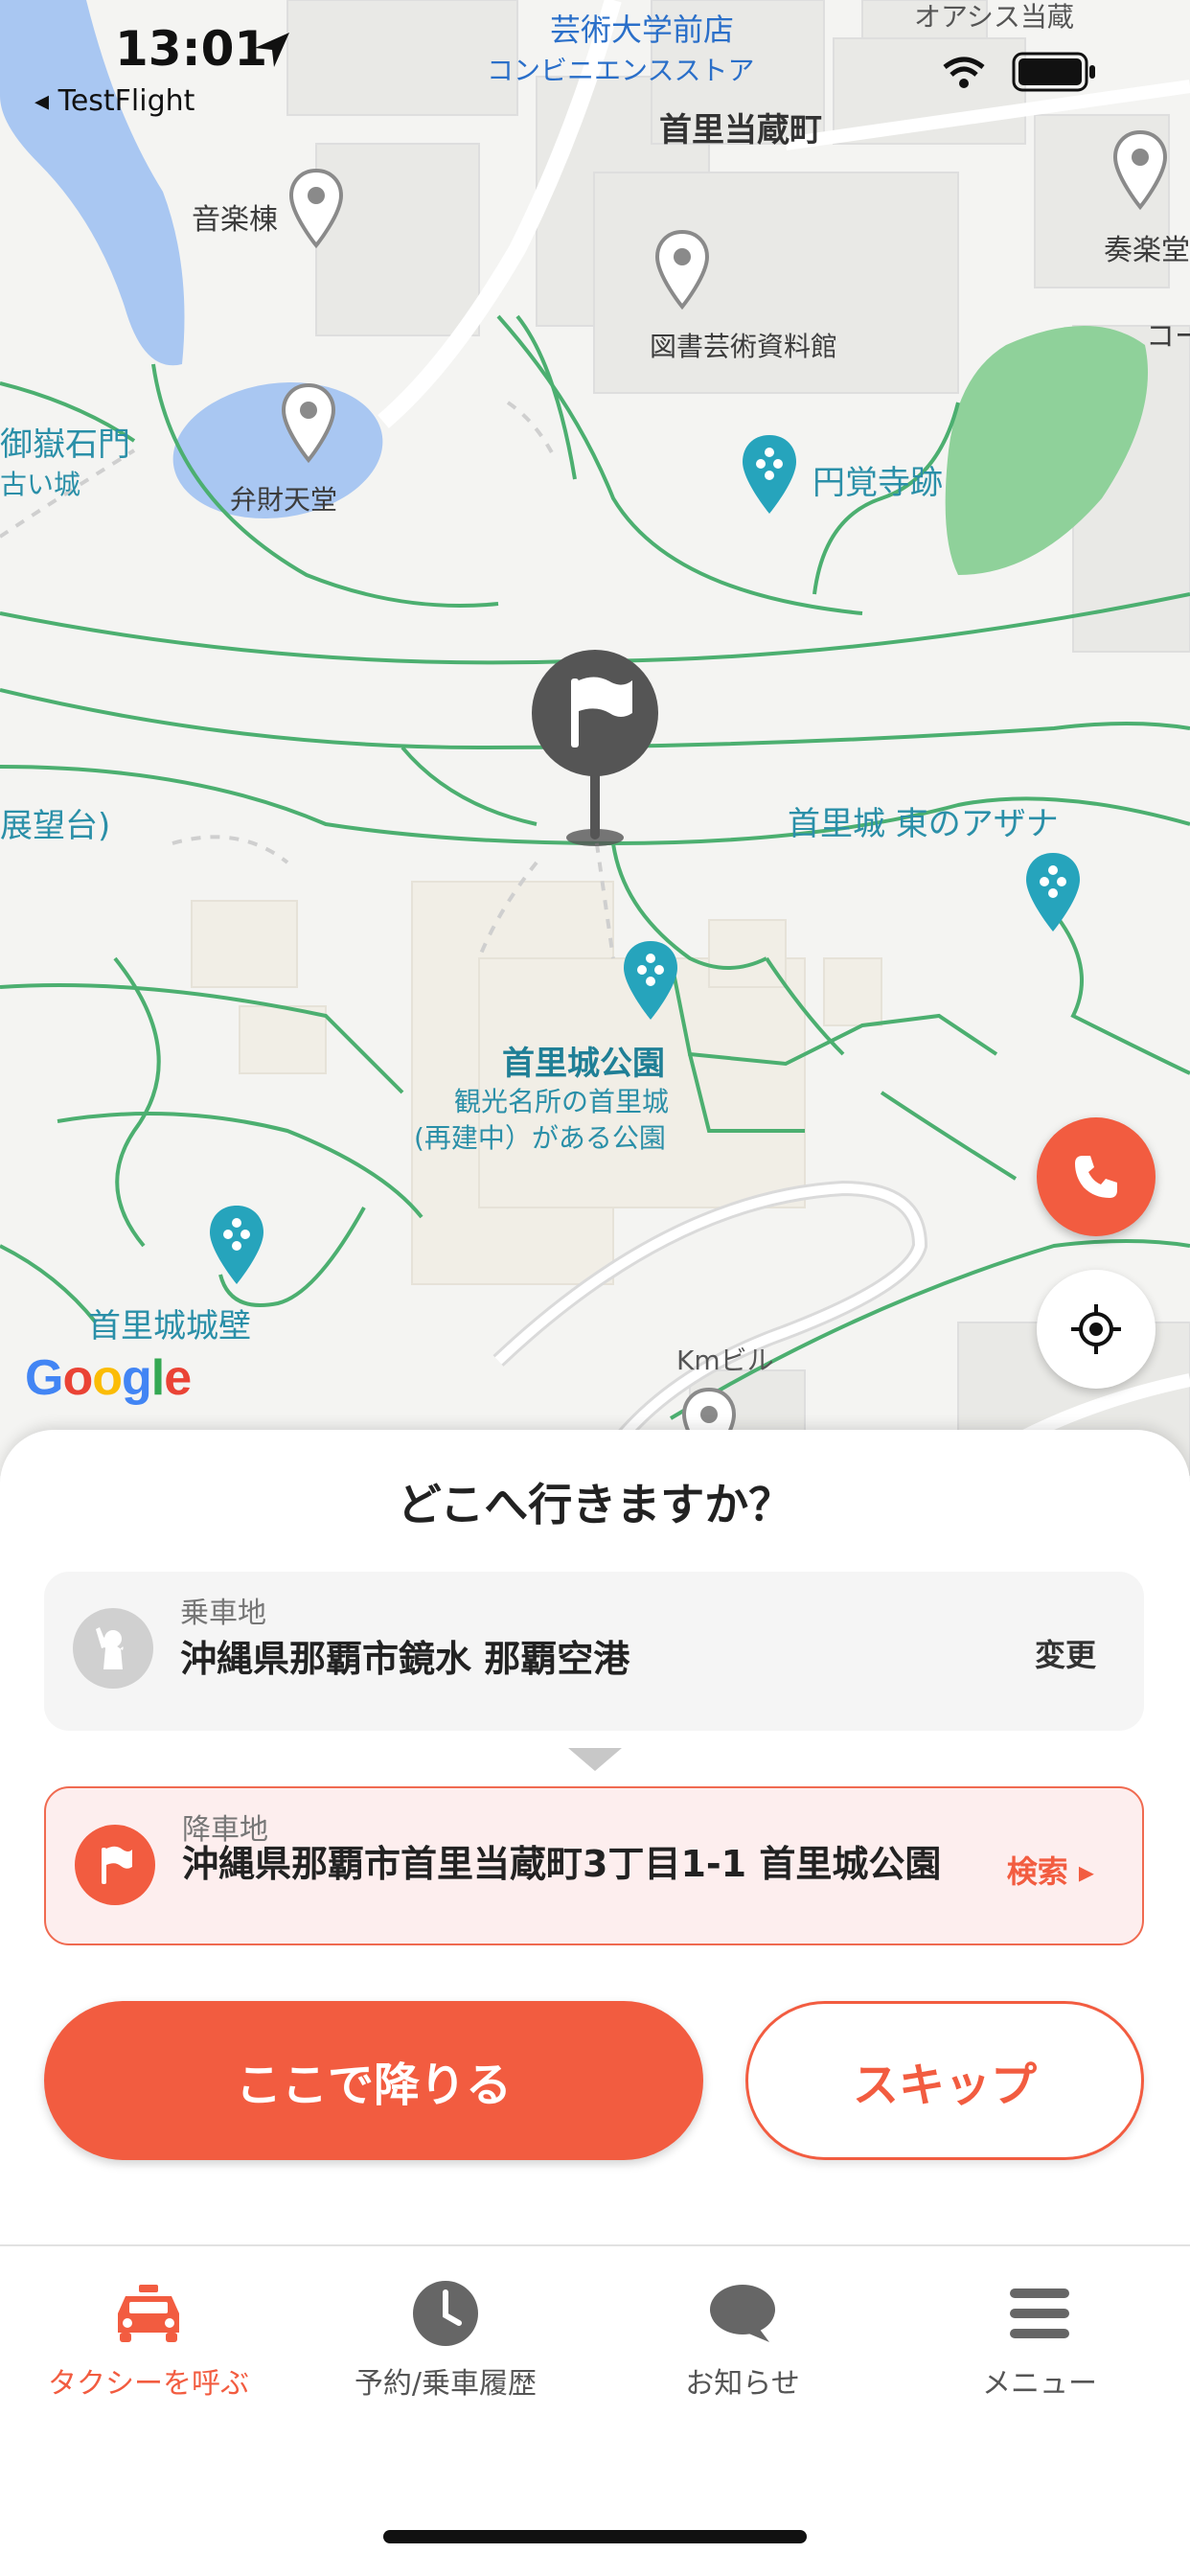 This screenshot has width=1190, height=2576. What do you see at coordinates (964, 72) in the screenshot?
I see `wifi-icon` at bounding box center [964, 72].